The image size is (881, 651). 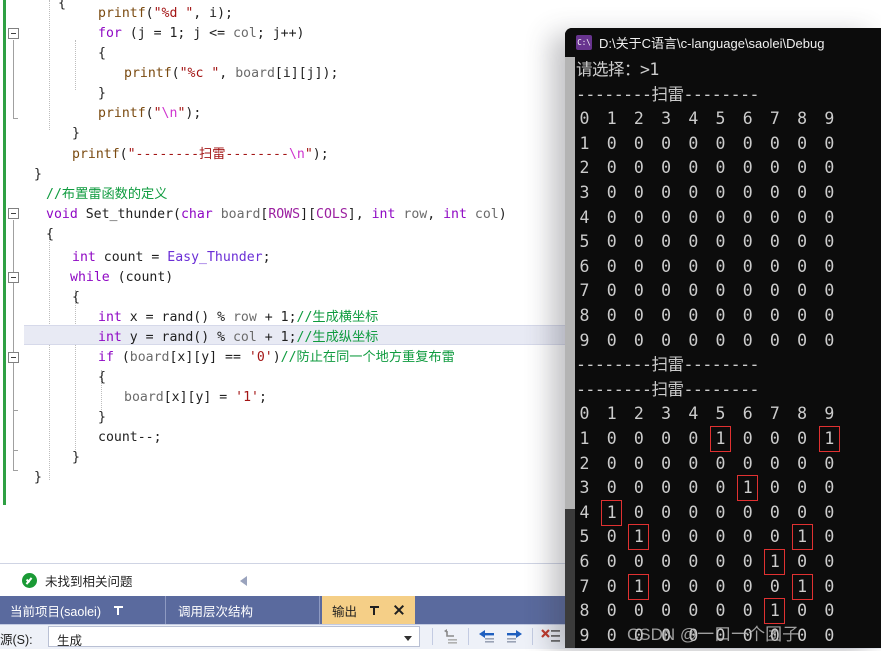 I want to click on grid-header-cell: 2, so click(x=638, y=119).